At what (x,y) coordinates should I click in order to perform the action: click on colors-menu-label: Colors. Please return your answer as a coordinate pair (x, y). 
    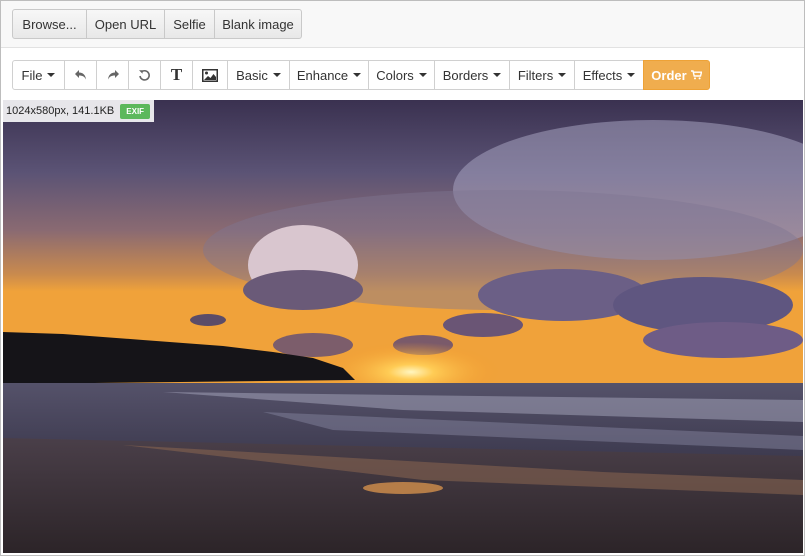
    Looking at the image, I should click on (395, 75).